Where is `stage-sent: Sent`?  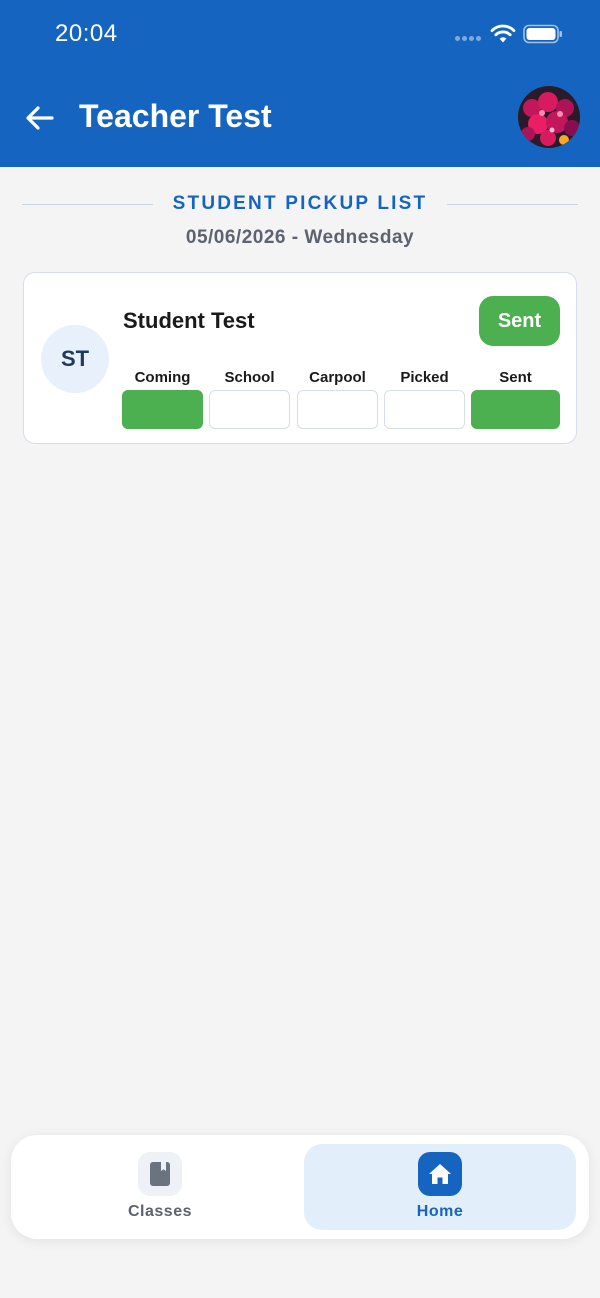 stage-sent: Sent is located at coordinates (515, 399).